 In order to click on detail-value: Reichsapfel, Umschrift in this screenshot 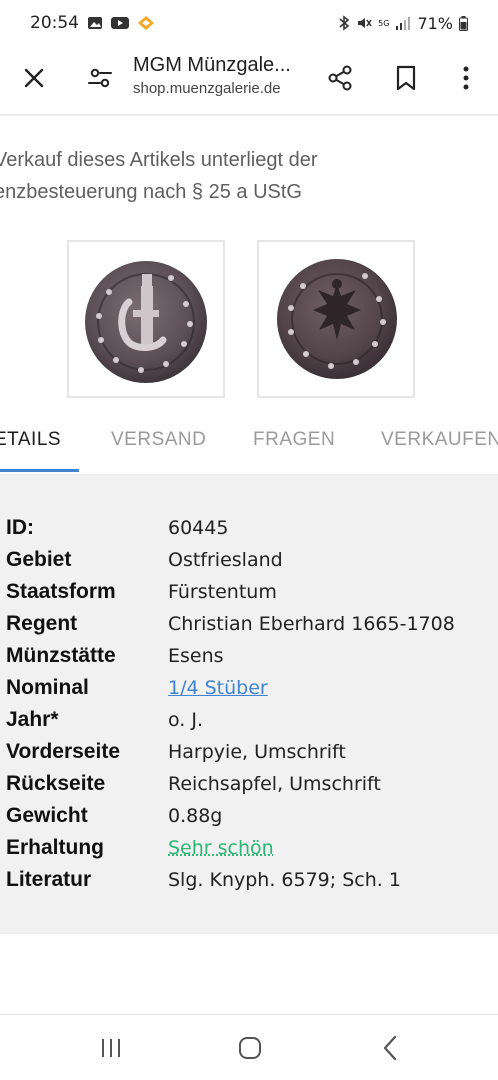, I will do `click(274, 784)`.